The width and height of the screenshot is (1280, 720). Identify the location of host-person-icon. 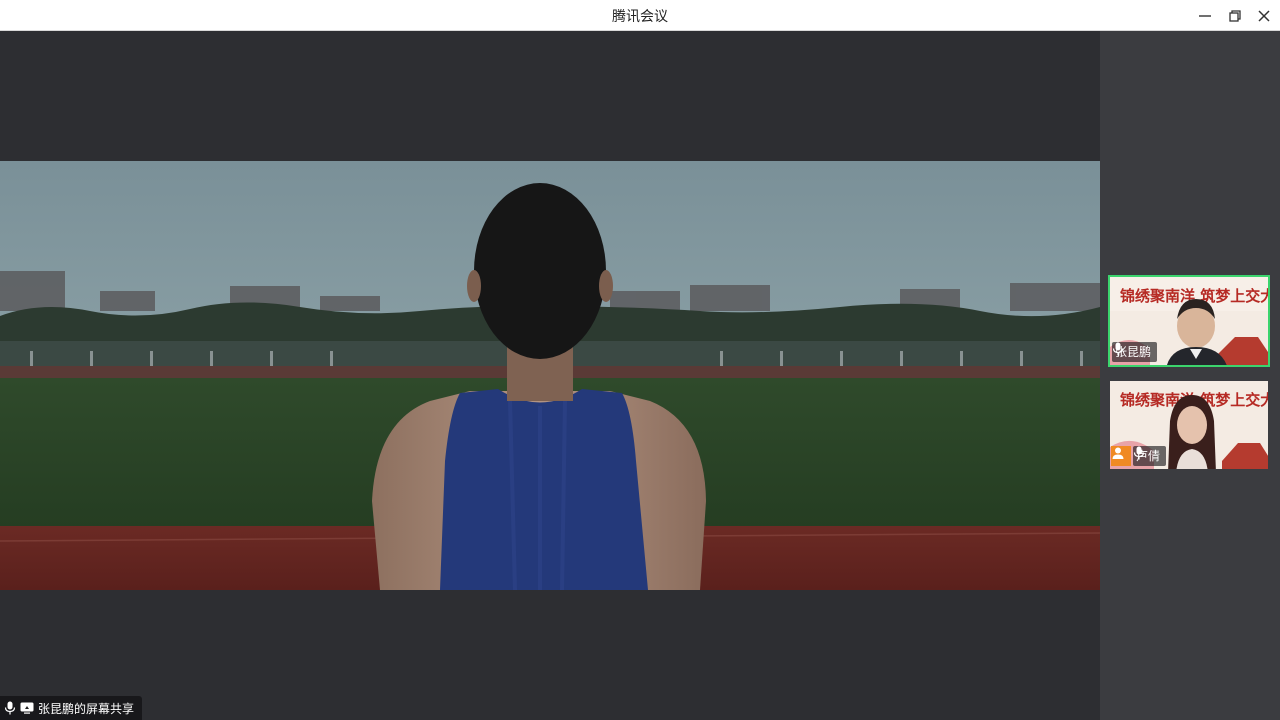
(1118, 453).